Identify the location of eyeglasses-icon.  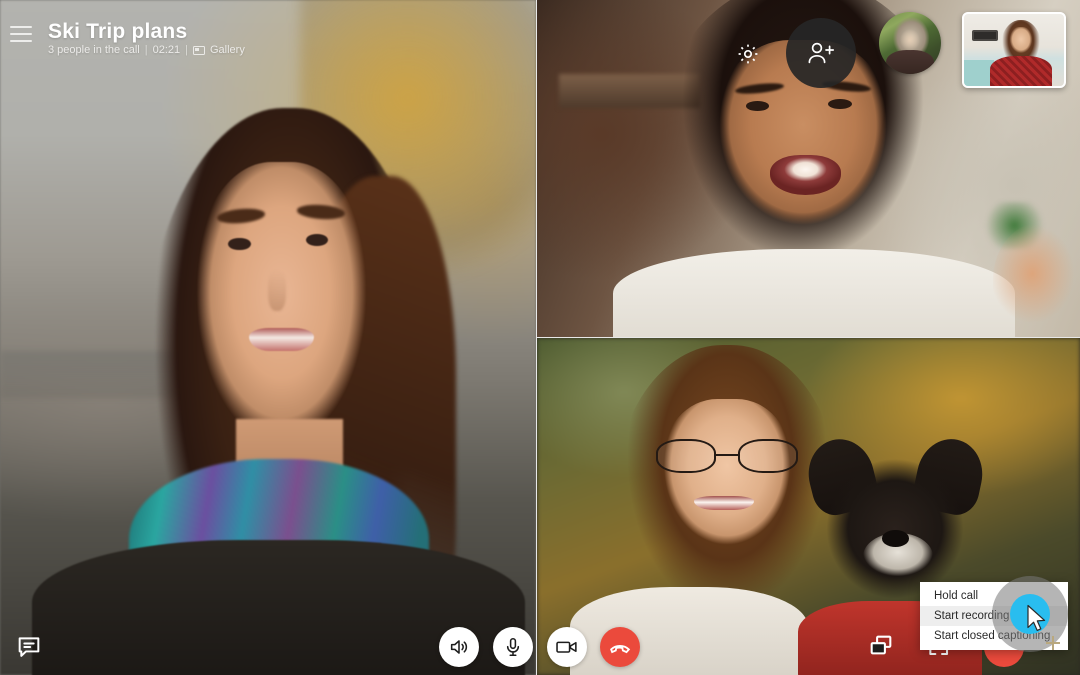
(727, 456).